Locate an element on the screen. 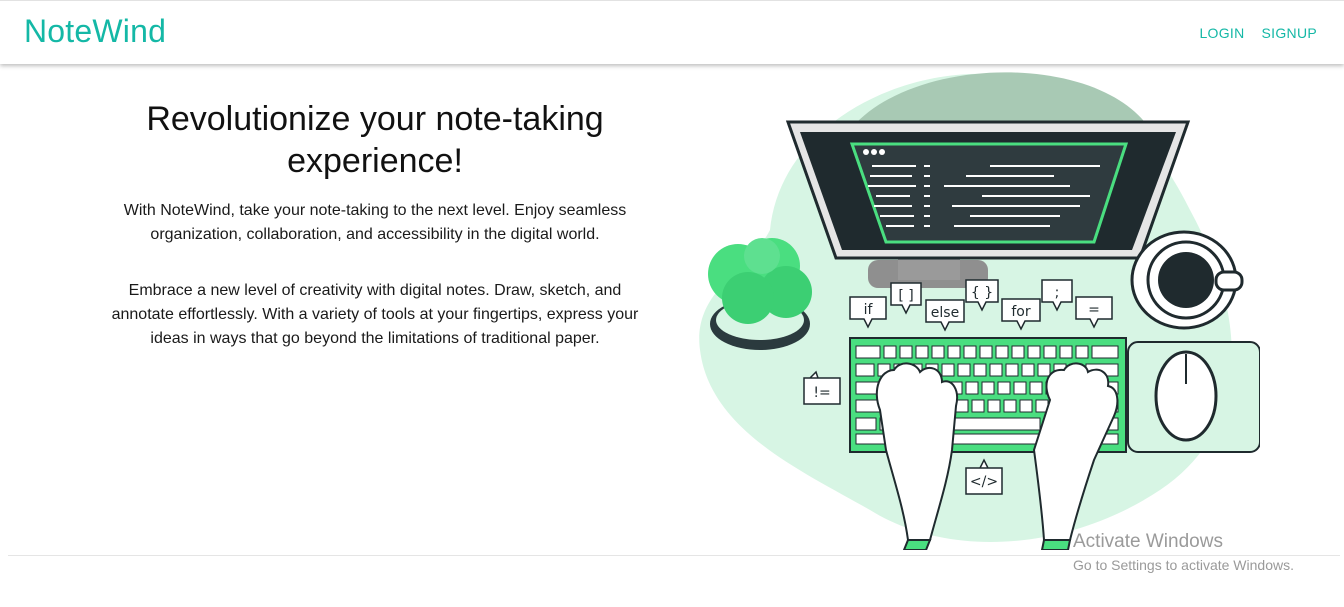  activate-windows-subtitle: Go to Settings to activate Windows. is located at coordinates (1183, 565).